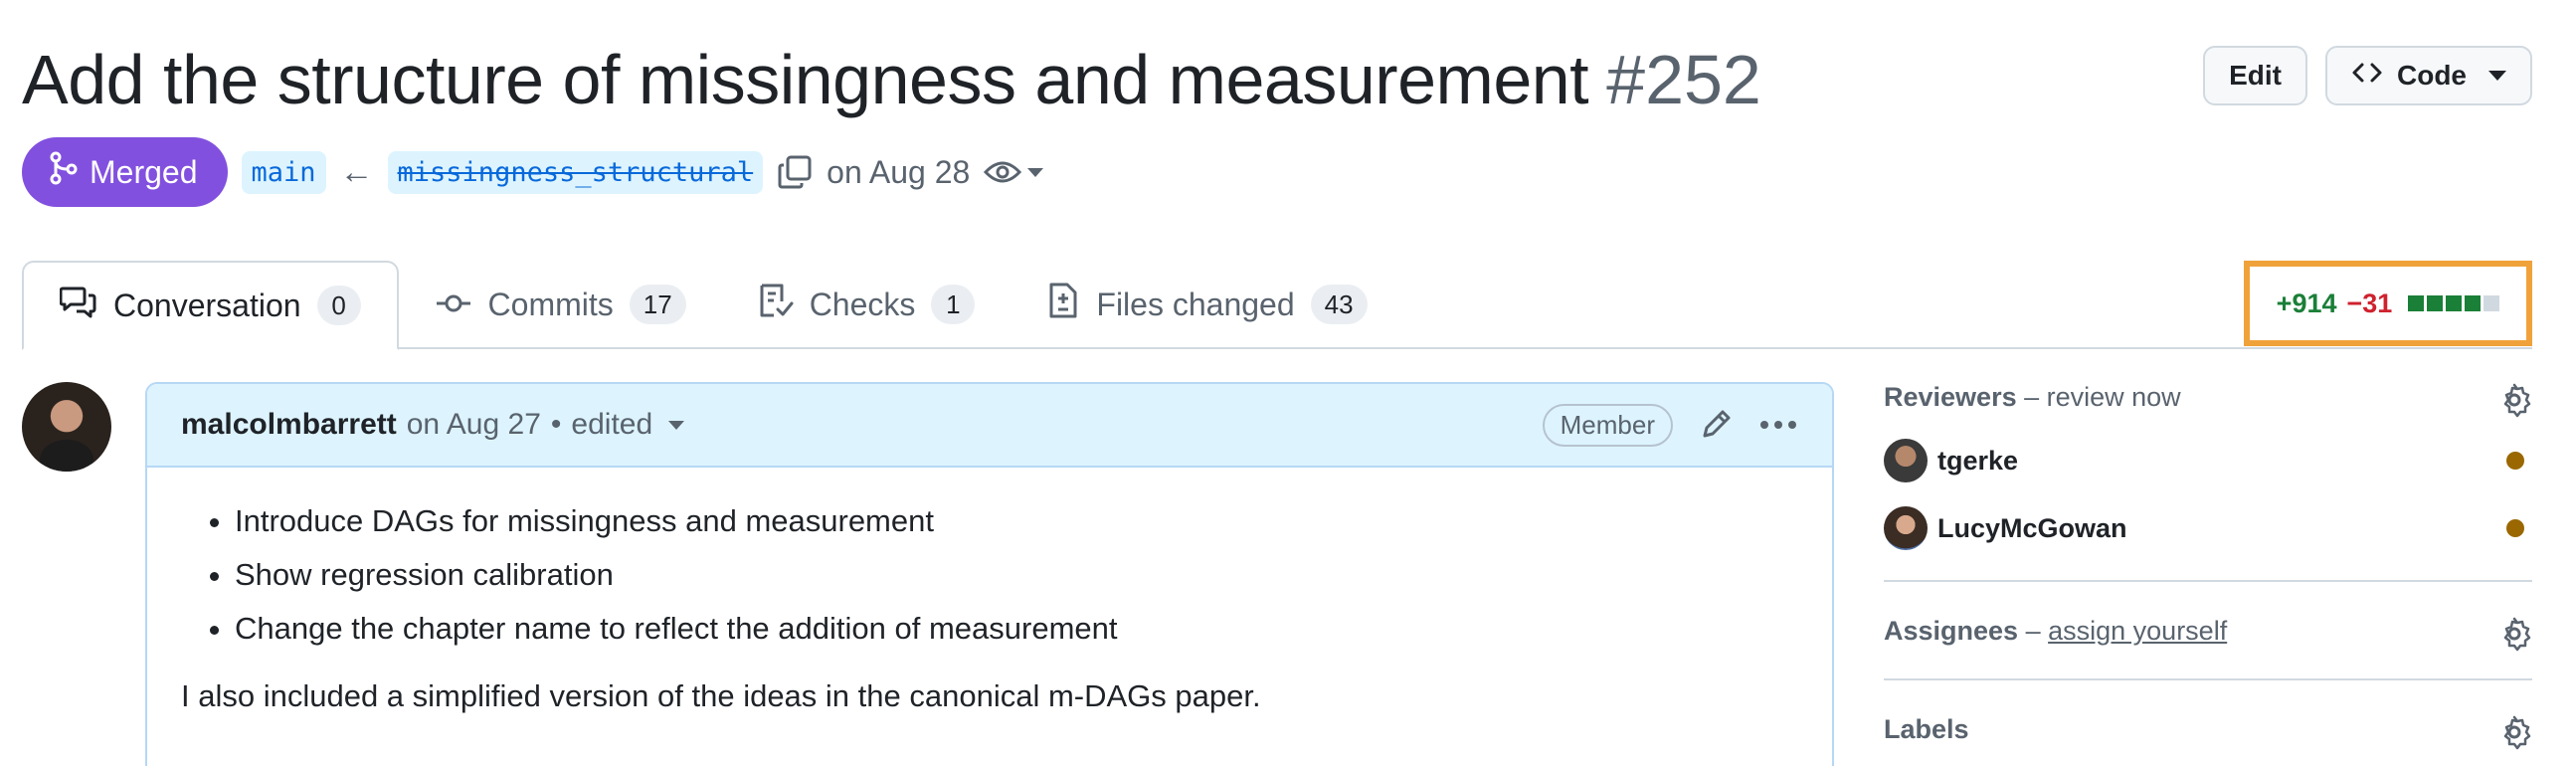 The image size is (2576, 766). What do you see at coordinates (2306, 302) in the screenshot?
I see `diffstat-additions: +914` at bounding box center [2306, 302].